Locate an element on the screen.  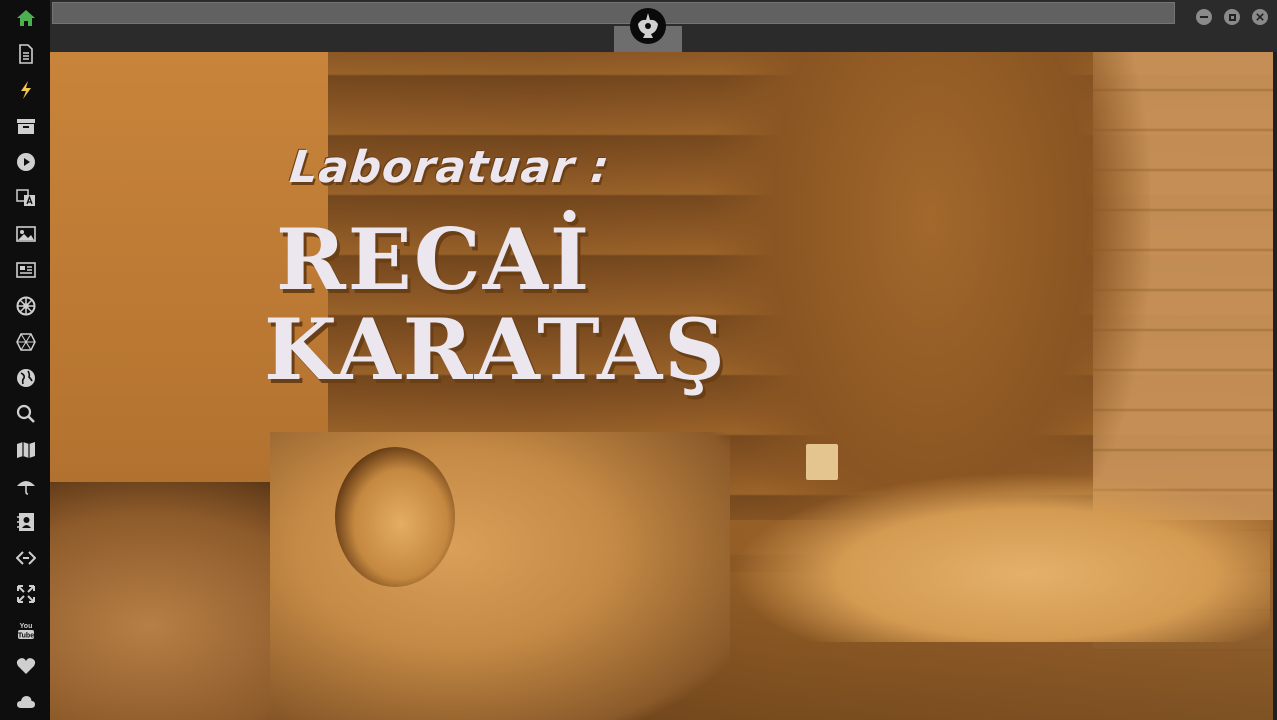
wall-switch is located at coordinates (822, 462).